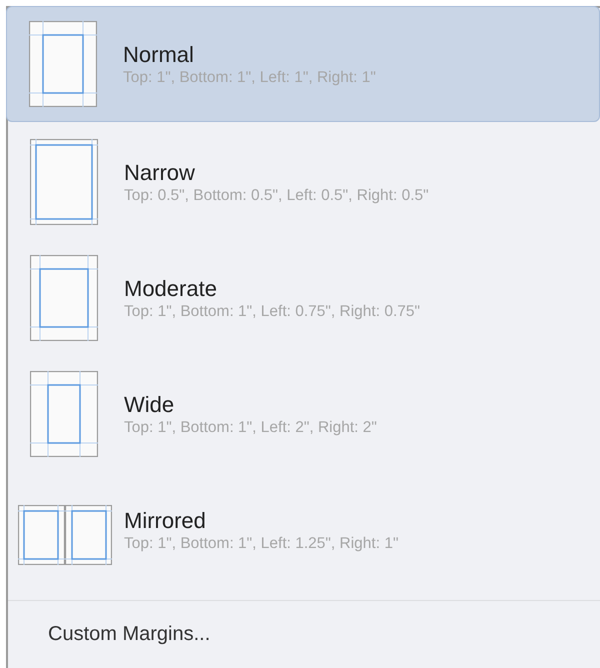 This screenshot has width=600, height=668. What do you see at coordinates (159, 54) in the screenshot?
I see `option-title: Normal` at bounding box center [159, 54].